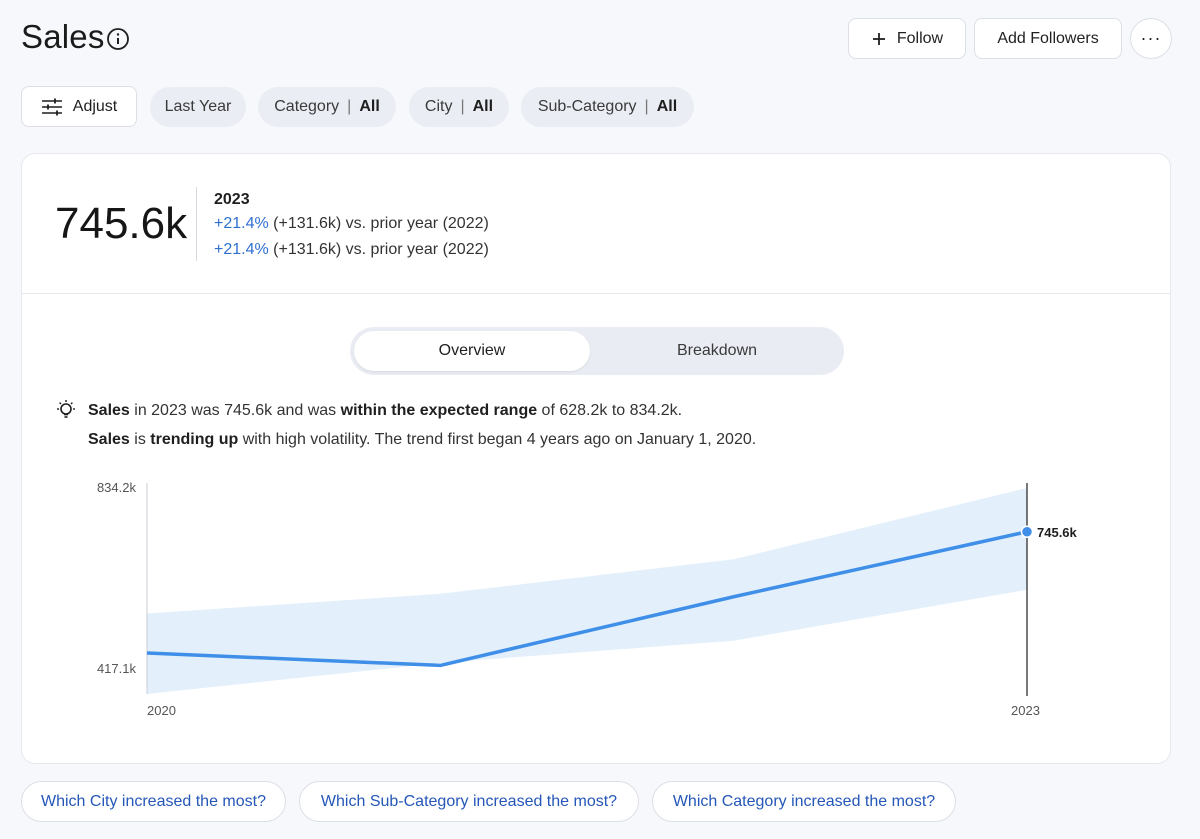 The width and height of the screenshot is (1200, 839). What do you see at coordinates (117, 487) in the screenshot?
I see `y-tick-label: 834.2k` at bounding box center [117, 487].